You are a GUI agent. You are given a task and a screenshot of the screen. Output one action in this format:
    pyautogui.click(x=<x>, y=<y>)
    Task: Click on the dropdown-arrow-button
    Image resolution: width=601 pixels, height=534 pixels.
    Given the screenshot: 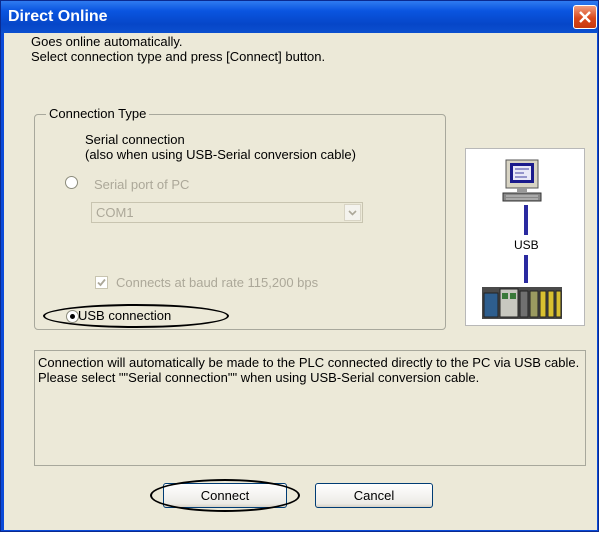 What is the action you would take?
    pyautogui.click(x=352, y=212)
    